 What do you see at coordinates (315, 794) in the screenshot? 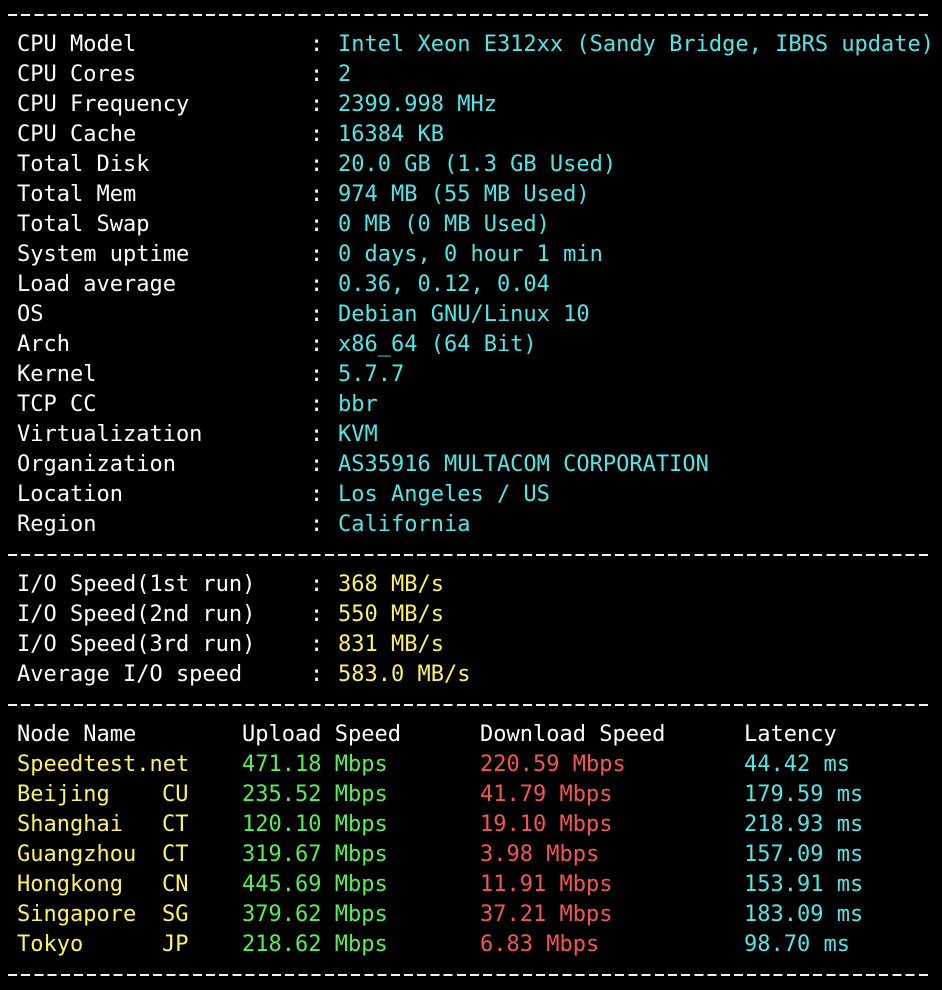
I see `upload-speed: 235.52 Mbps` at bounding box center [315, 794].